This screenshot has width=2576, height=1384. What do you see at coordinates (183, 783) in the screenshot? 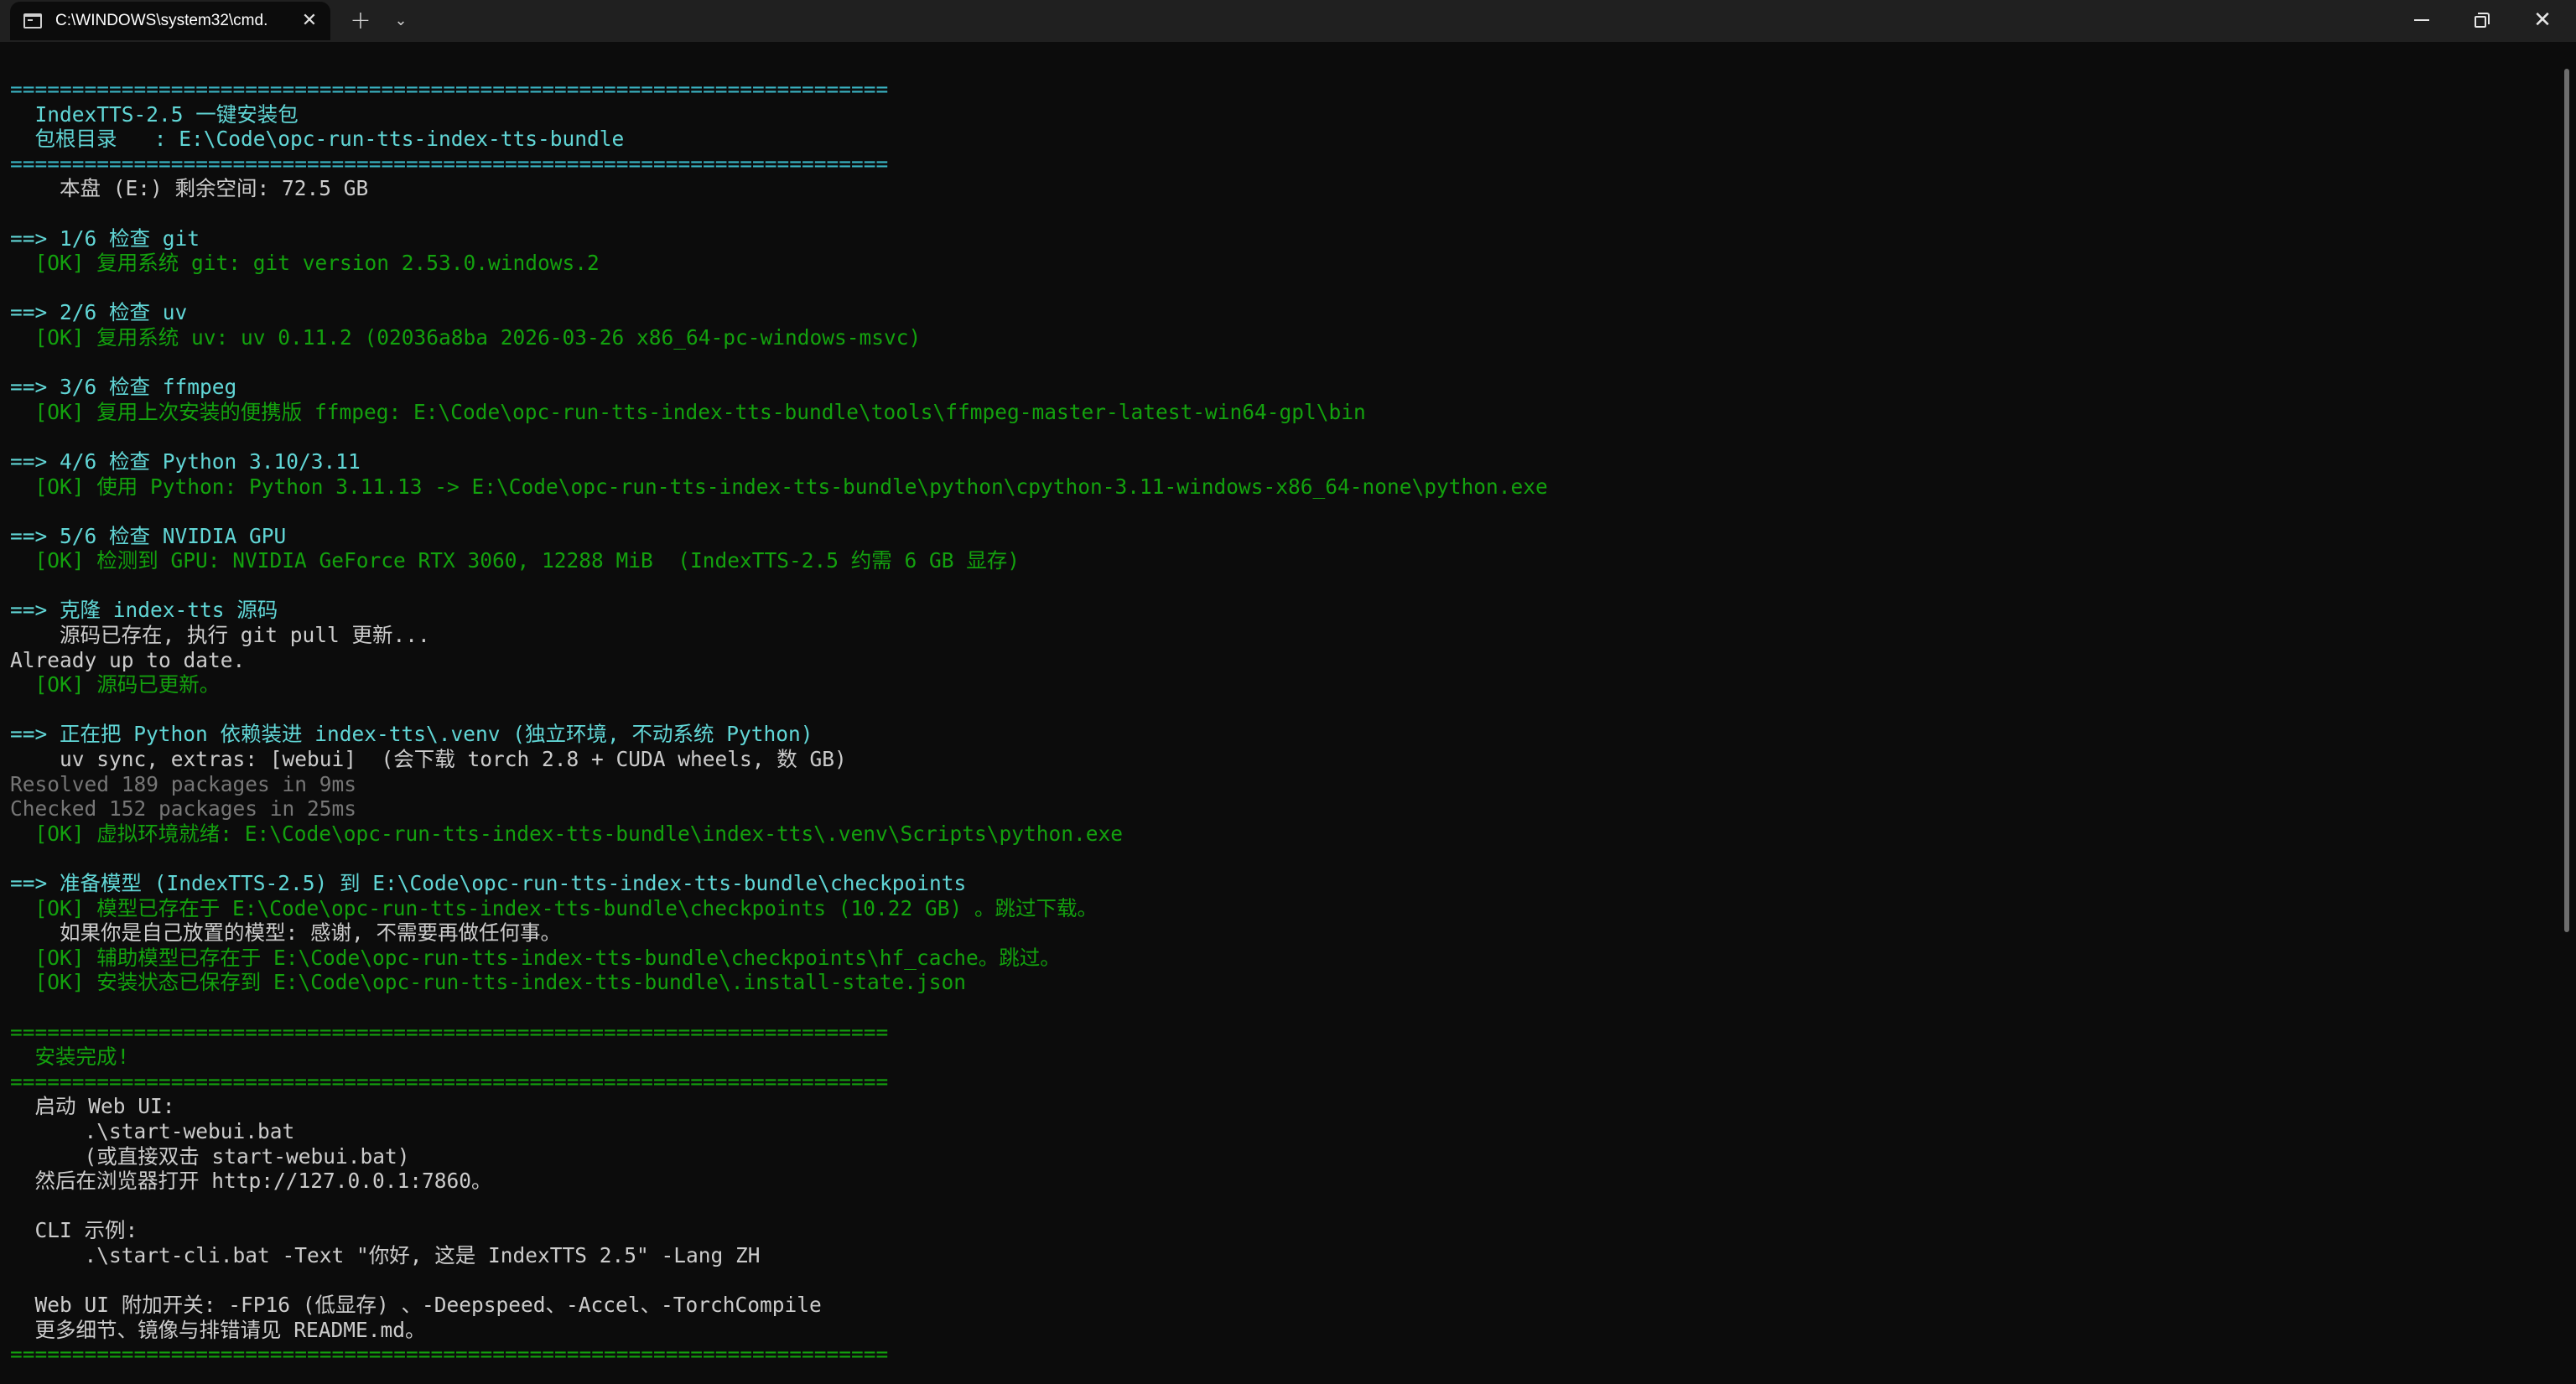
I see `output-line: Resolved 189 packages in 9ms` at bounding box center [183, 783].